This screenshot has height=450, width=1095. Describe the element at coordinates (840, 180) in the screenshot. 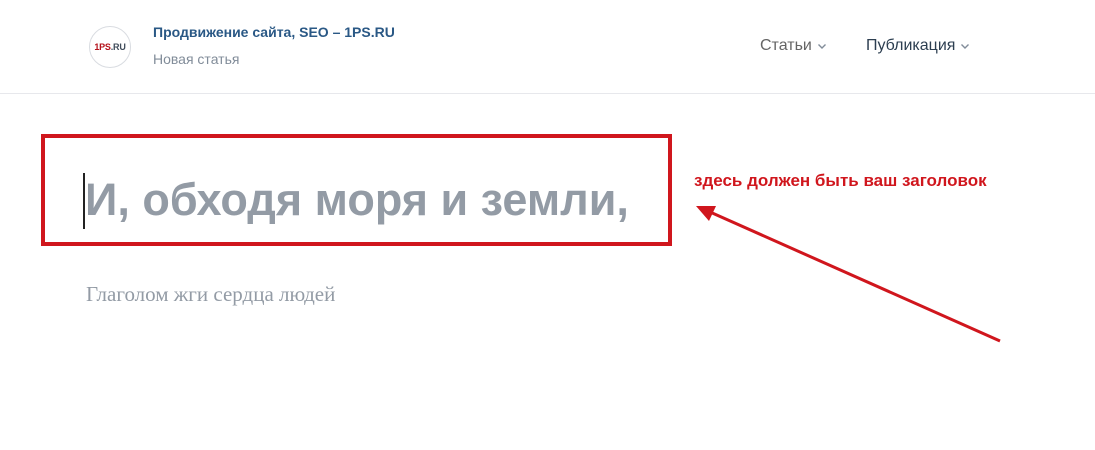

I see `annotation-label: здесь должен быть ваш заголовок` at that location.